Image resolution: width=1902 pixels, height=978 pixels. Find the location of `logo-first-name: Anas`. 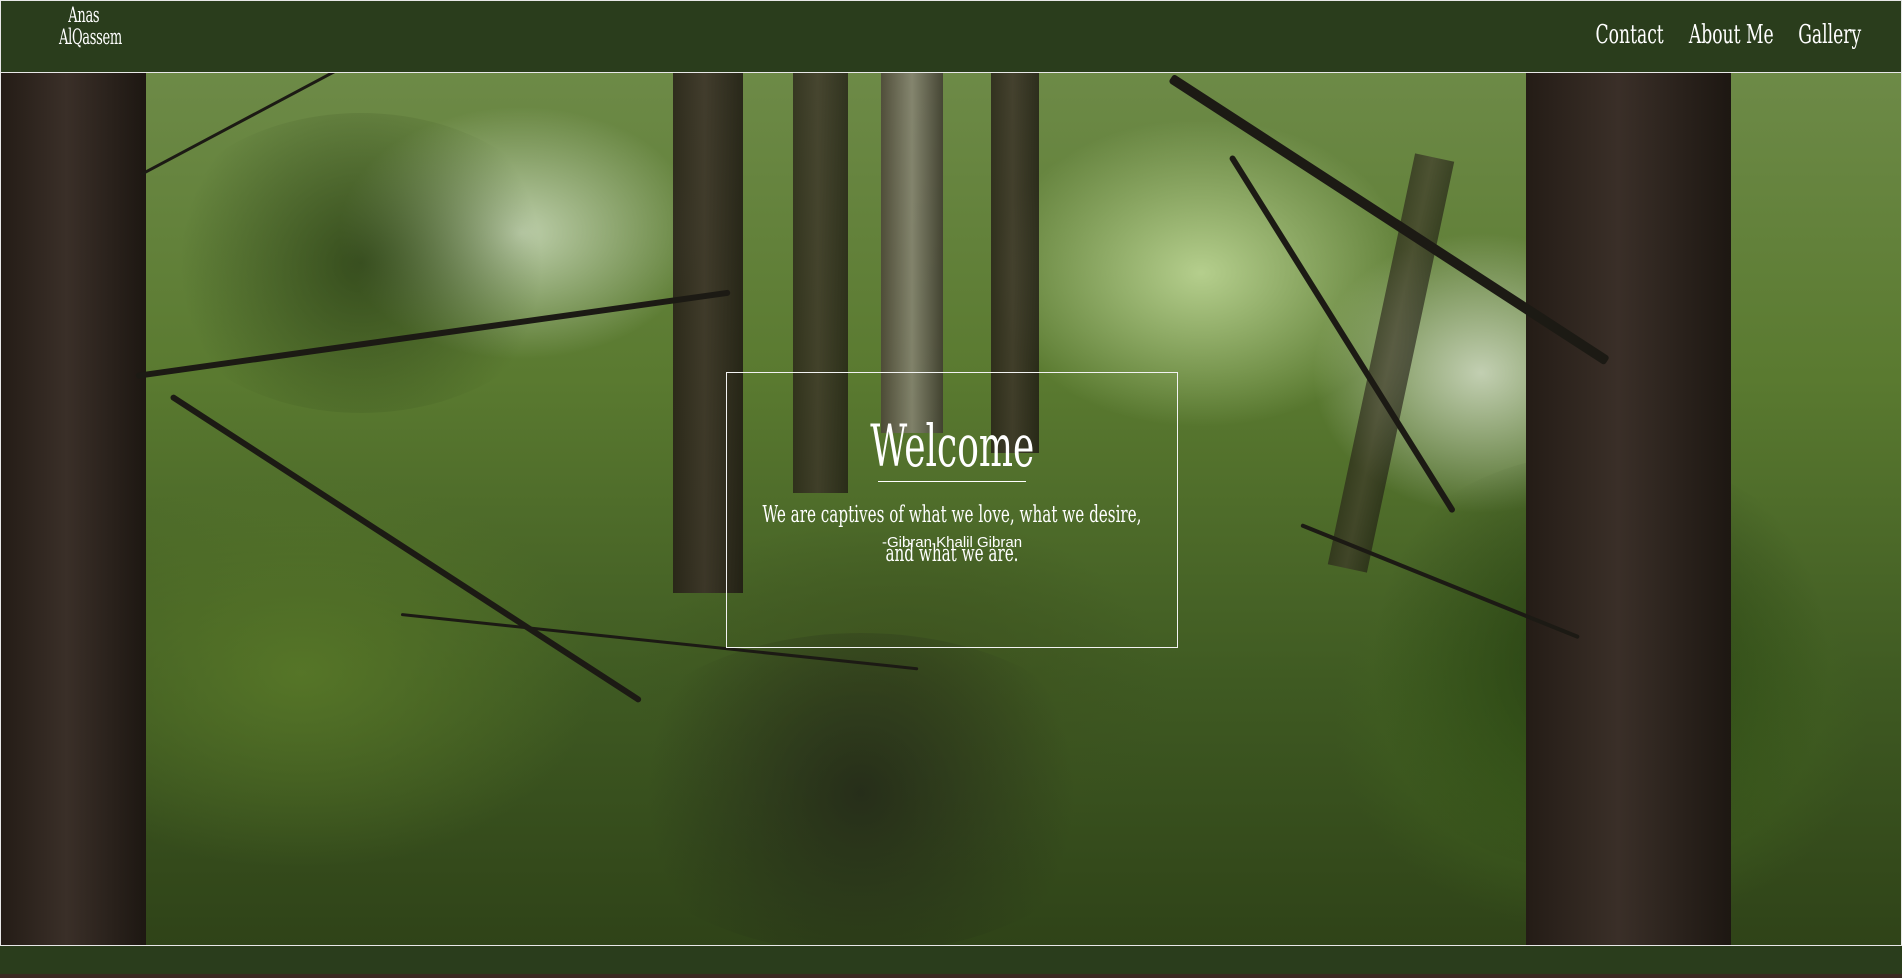

logo-first-name: Anas is located at coordinates (84, 15).